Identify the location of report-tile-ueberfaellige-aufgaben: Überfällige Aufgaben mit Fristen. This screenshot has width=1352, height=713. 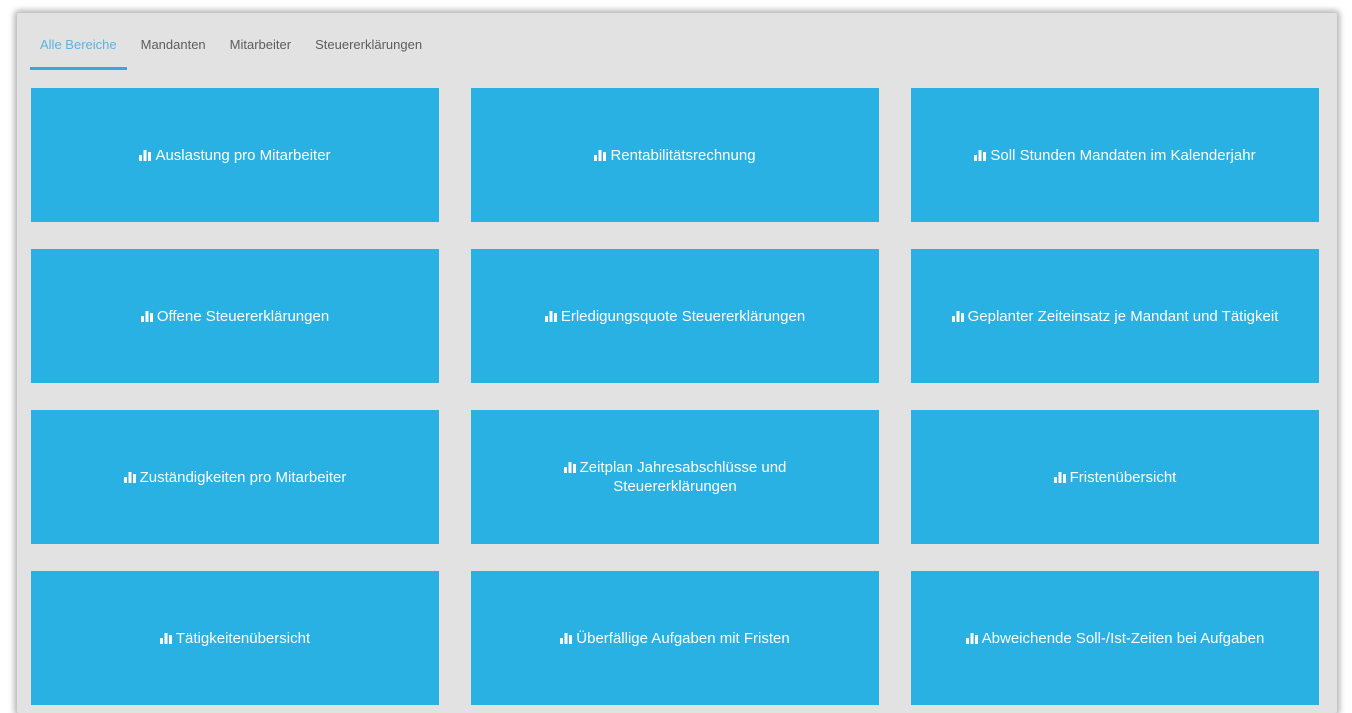
(675, 638).